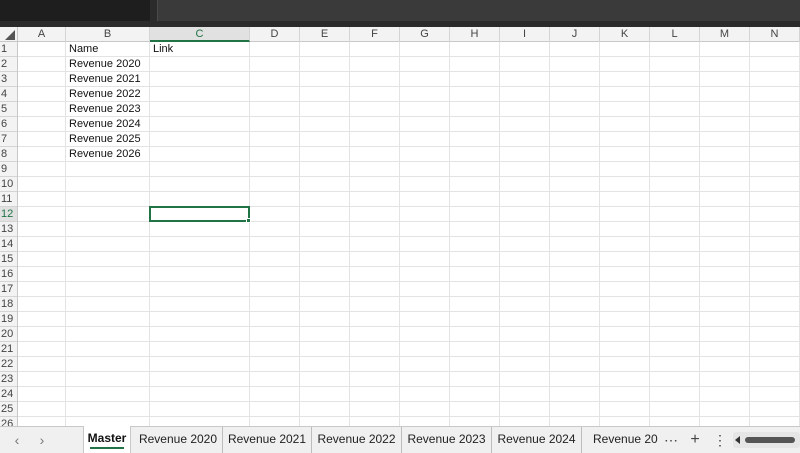  What do you see at coordinates (8, 304) in the screenshot?
I see `row-header-18: 18` at bounding box center [8, 304].